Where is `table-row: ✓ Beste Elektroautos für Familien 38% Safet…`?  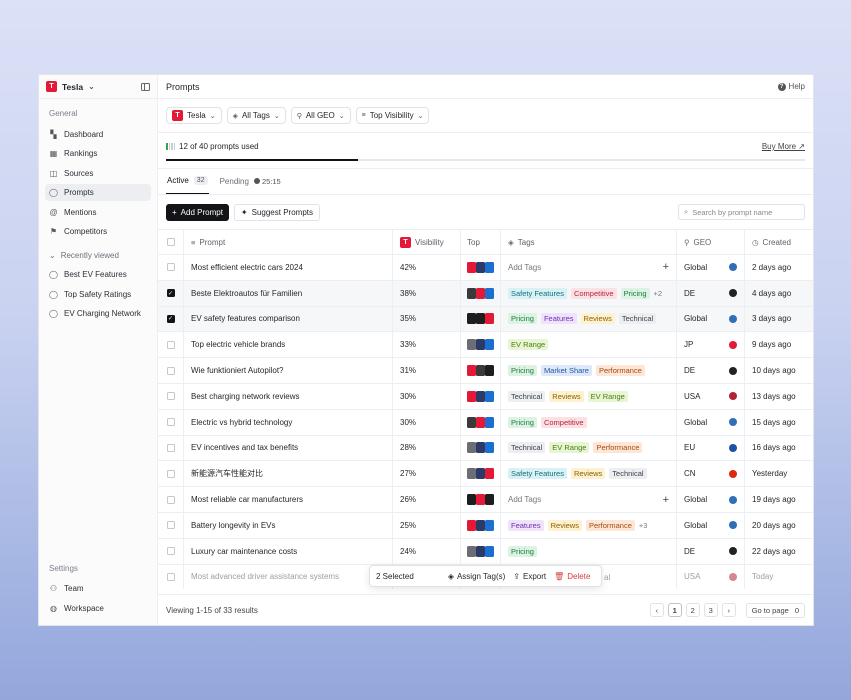
table-row: ✓ Beste Elektroautos für Familien 38% Safet… is located at coordinates (485, 292).